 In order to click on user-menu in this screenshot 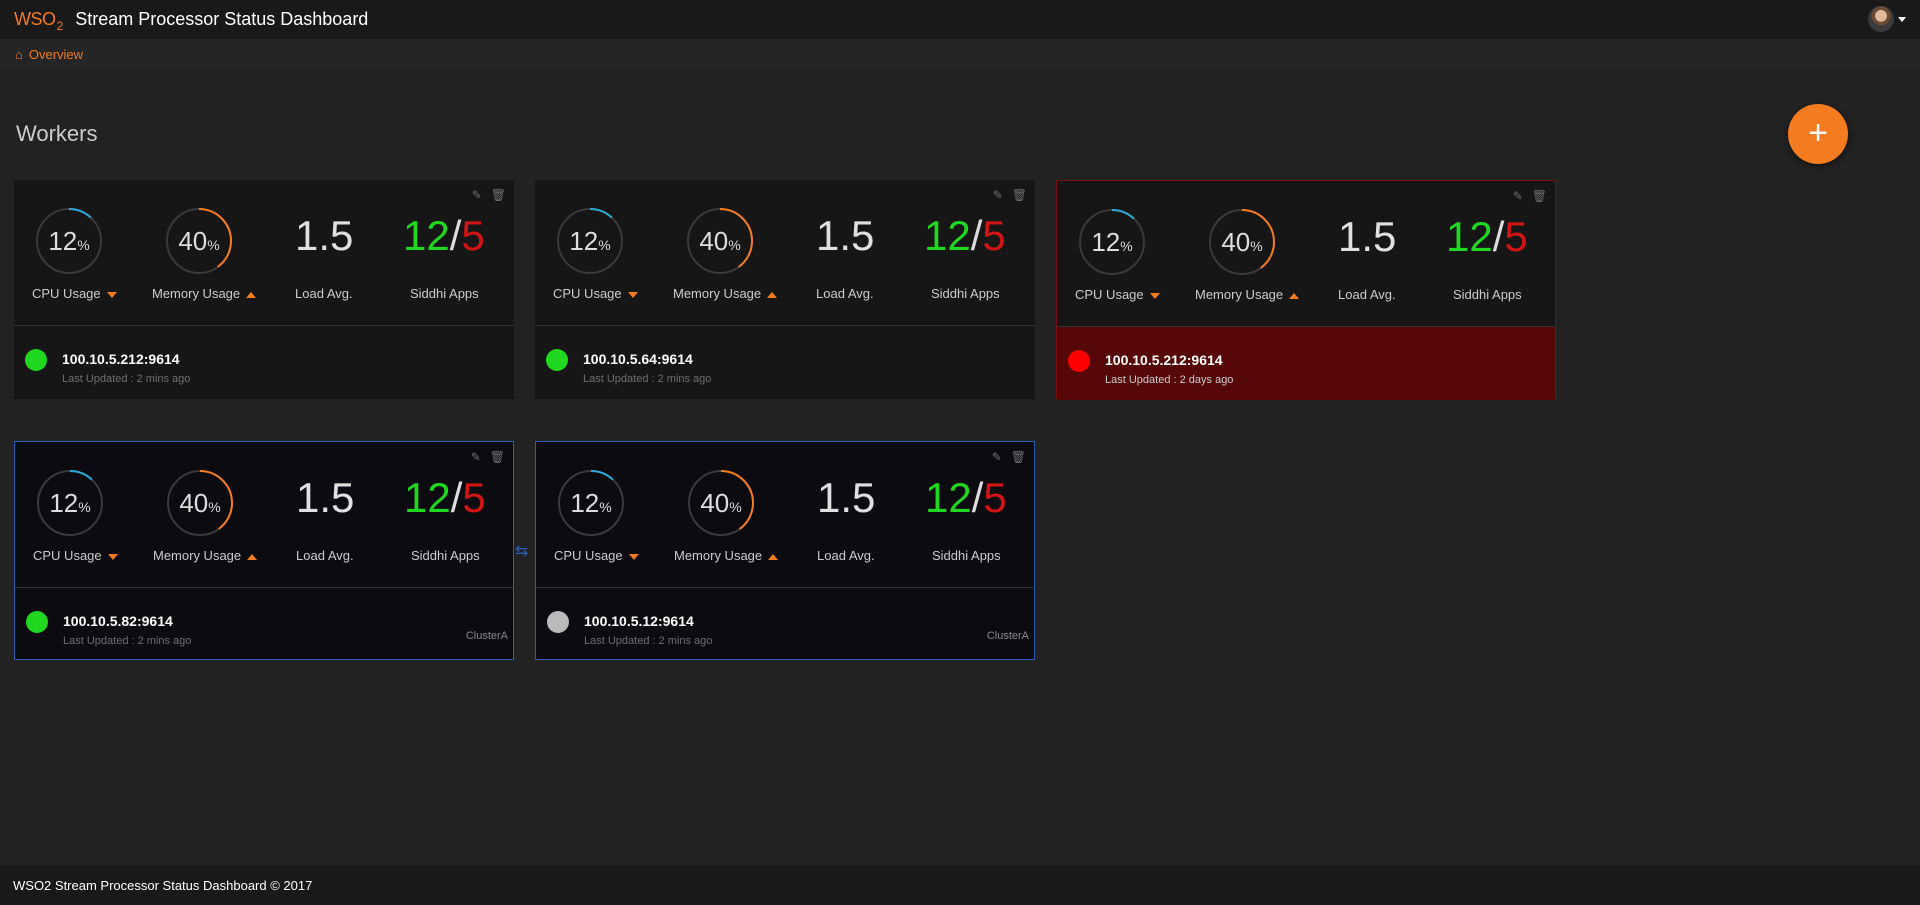, I will do `click(1887, 19)`.